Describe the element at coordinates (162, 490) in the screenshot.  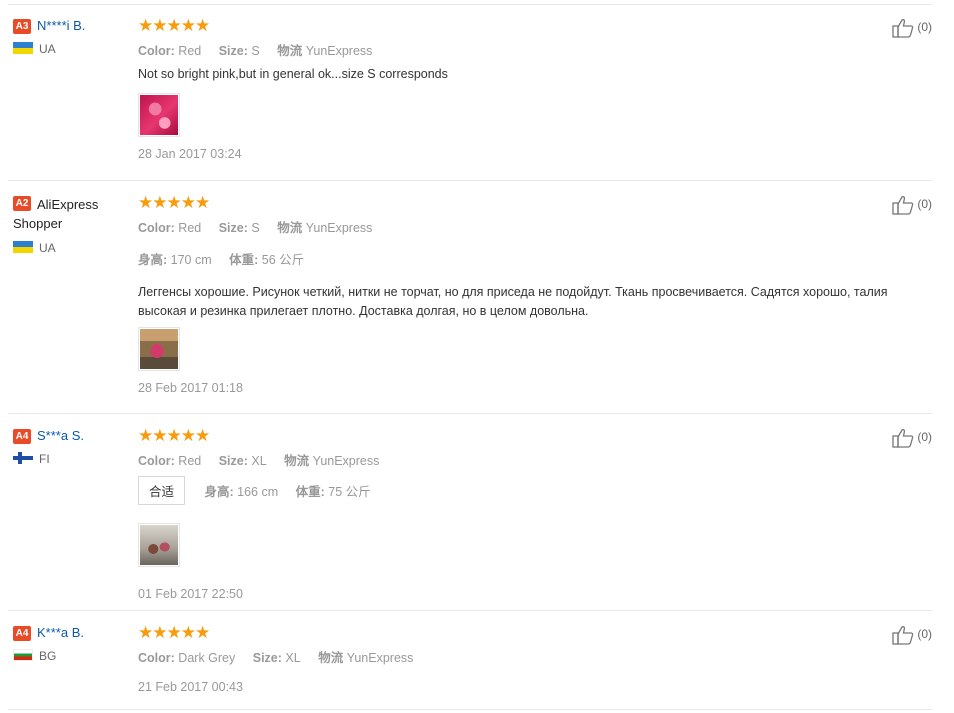
I see `fit-tag: 合适` at that location.